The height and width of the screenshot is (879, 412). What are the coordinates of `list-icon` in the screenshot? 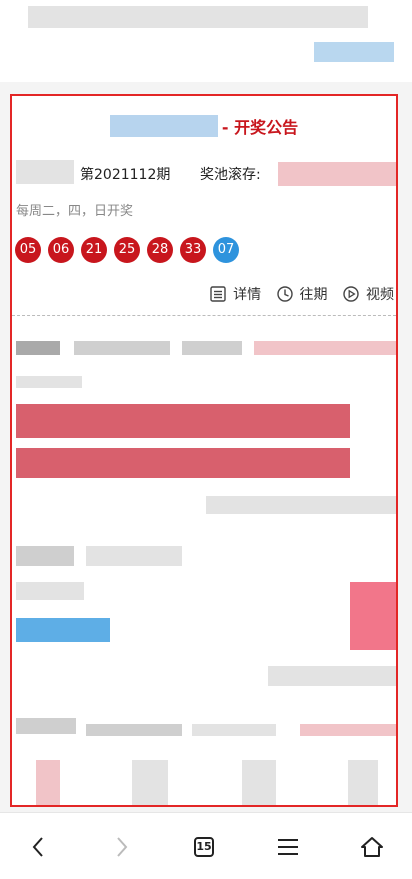 It's located at (218, 294).